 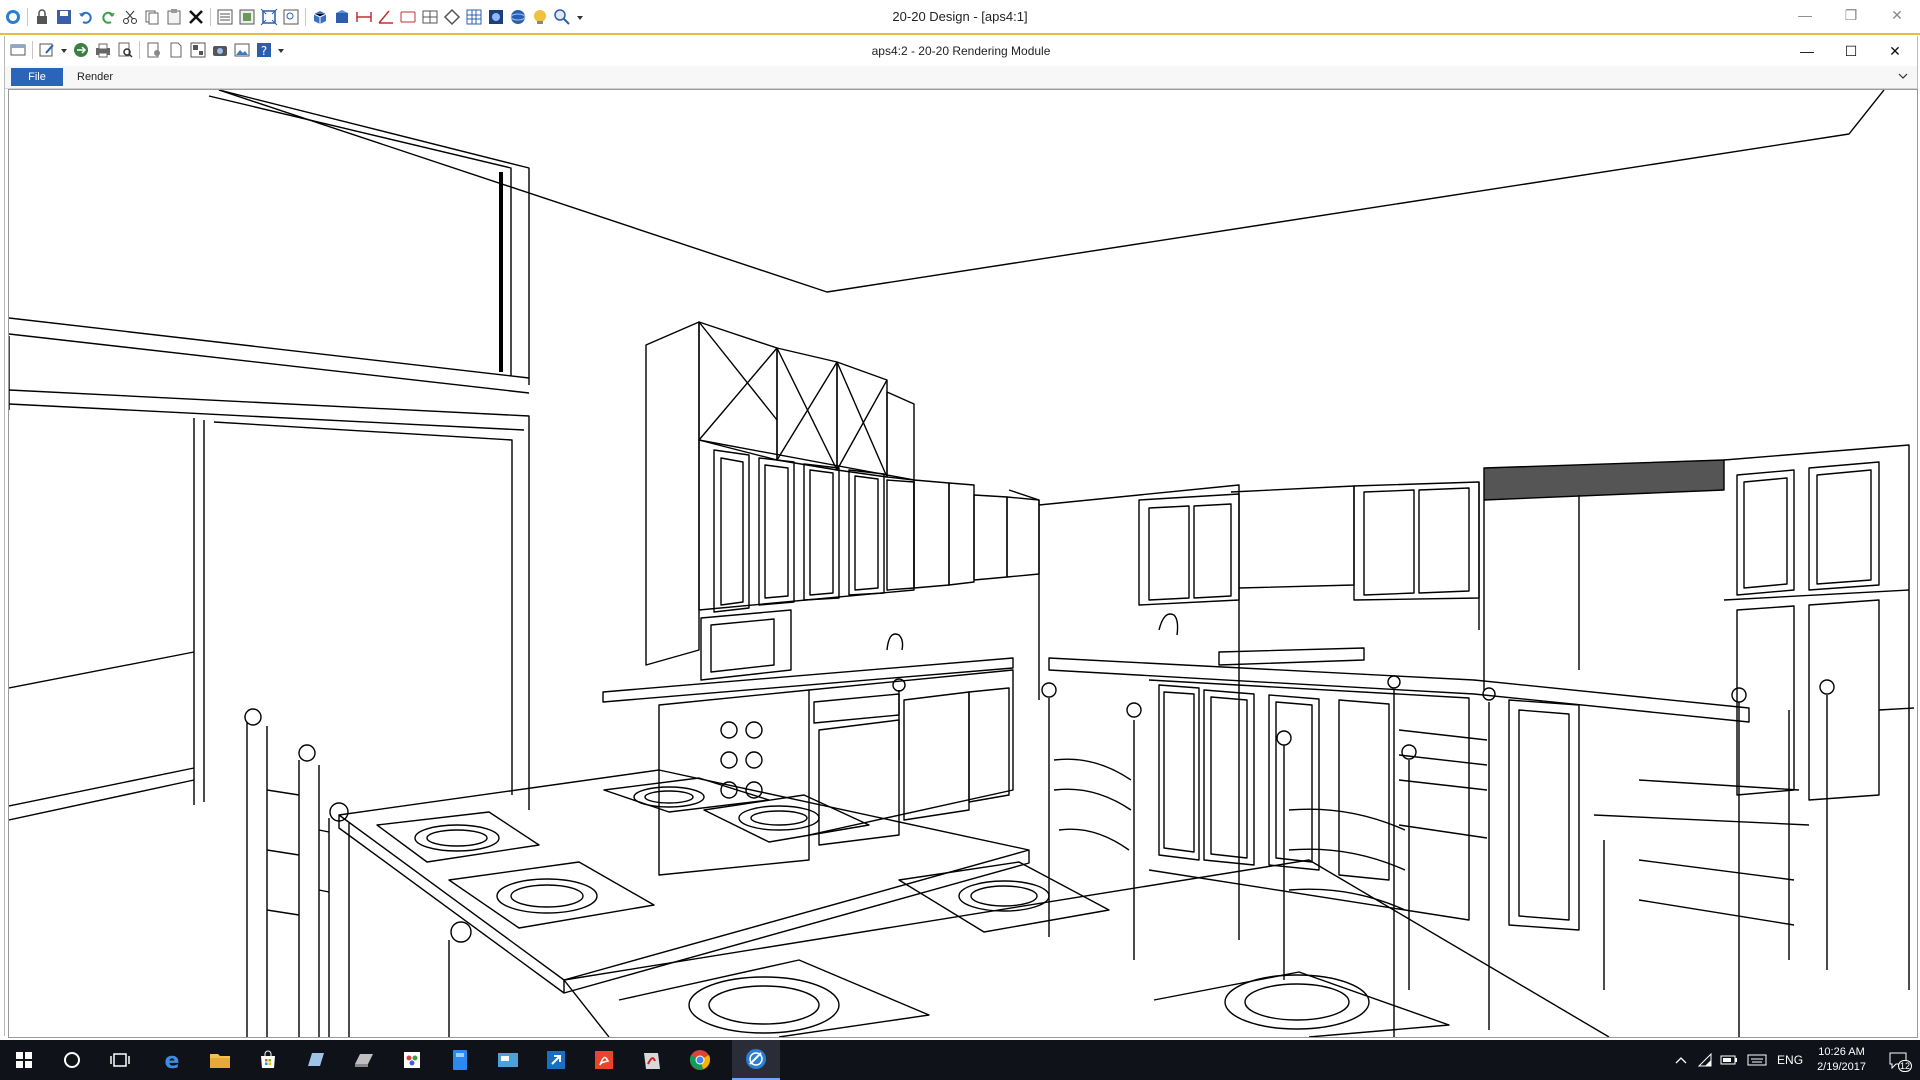 I want to click on battery-icon, so click(x=1729, y=1060).